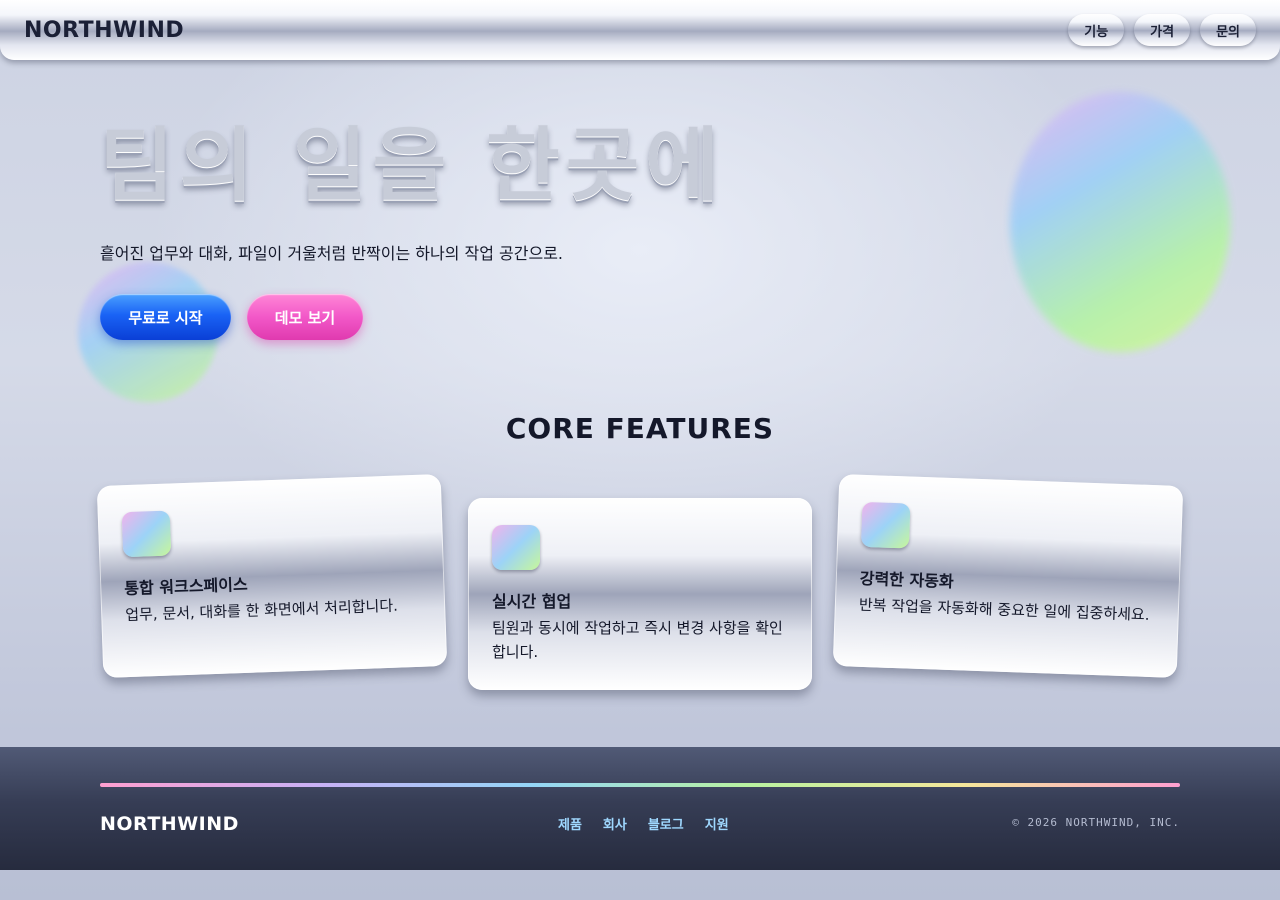 The image size is (1280, 900). Describe the element at coordinates (165, 317) in the screenshot. I see `start-free-button: 무료로 시작` at that location.